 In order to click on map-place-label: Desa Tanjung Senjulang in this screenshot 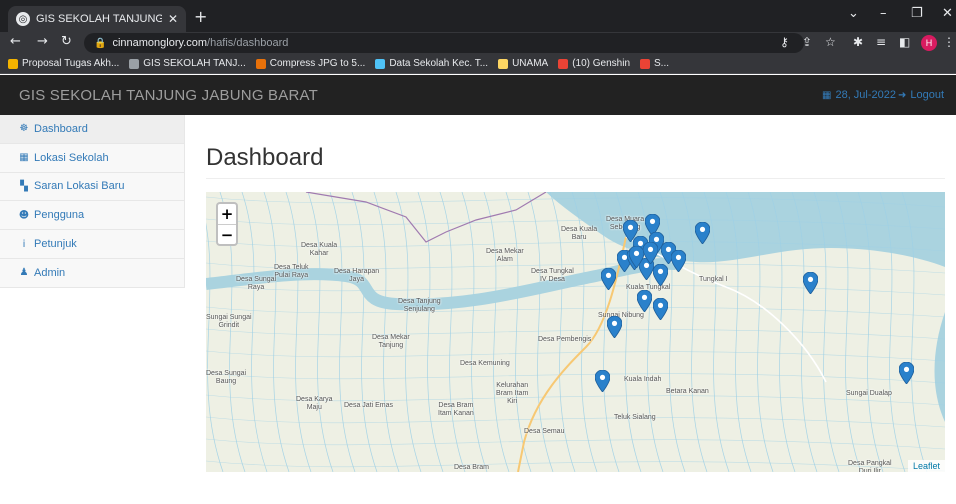, I will do `click(419, 305)`.